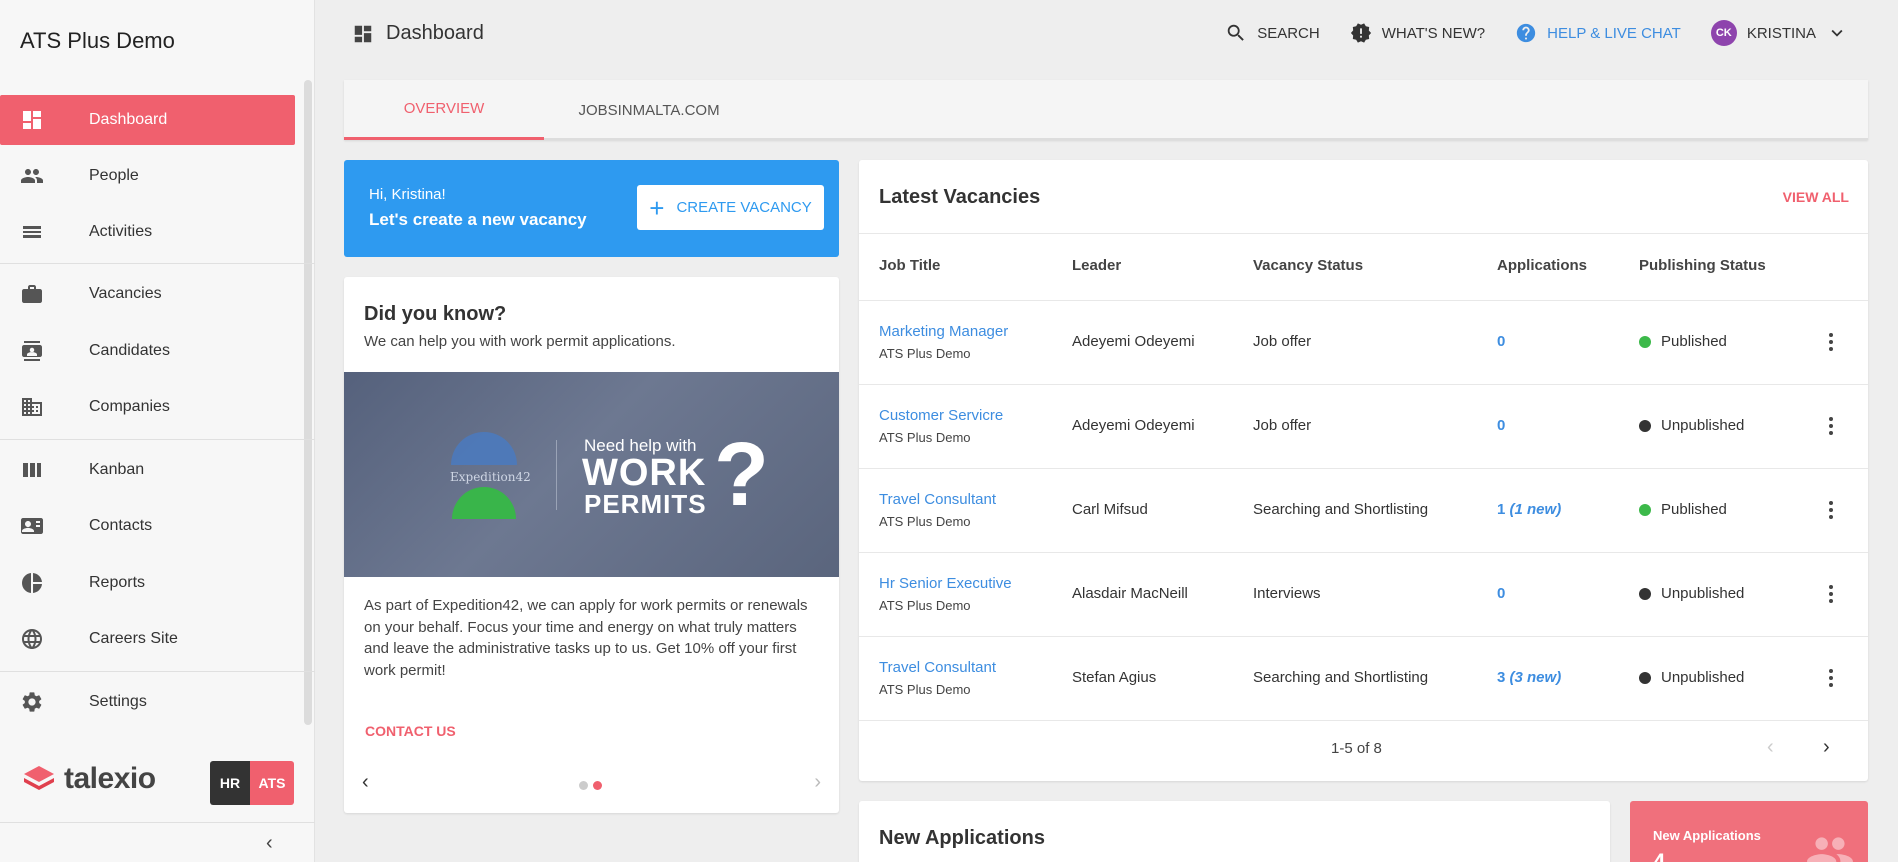 This screenshot has height=862, width=1898. What do you see at coordinates (1272, 33) in the screenshot?
I see `search-button: SEARCH` at bounding box center [1272, 33].